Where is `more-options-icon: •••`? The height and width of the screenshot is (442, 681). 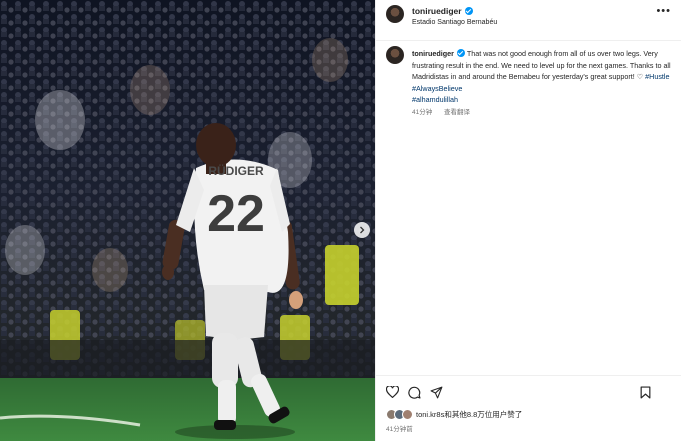
more-options-icon: ••• is located at coordinates (663, 11).